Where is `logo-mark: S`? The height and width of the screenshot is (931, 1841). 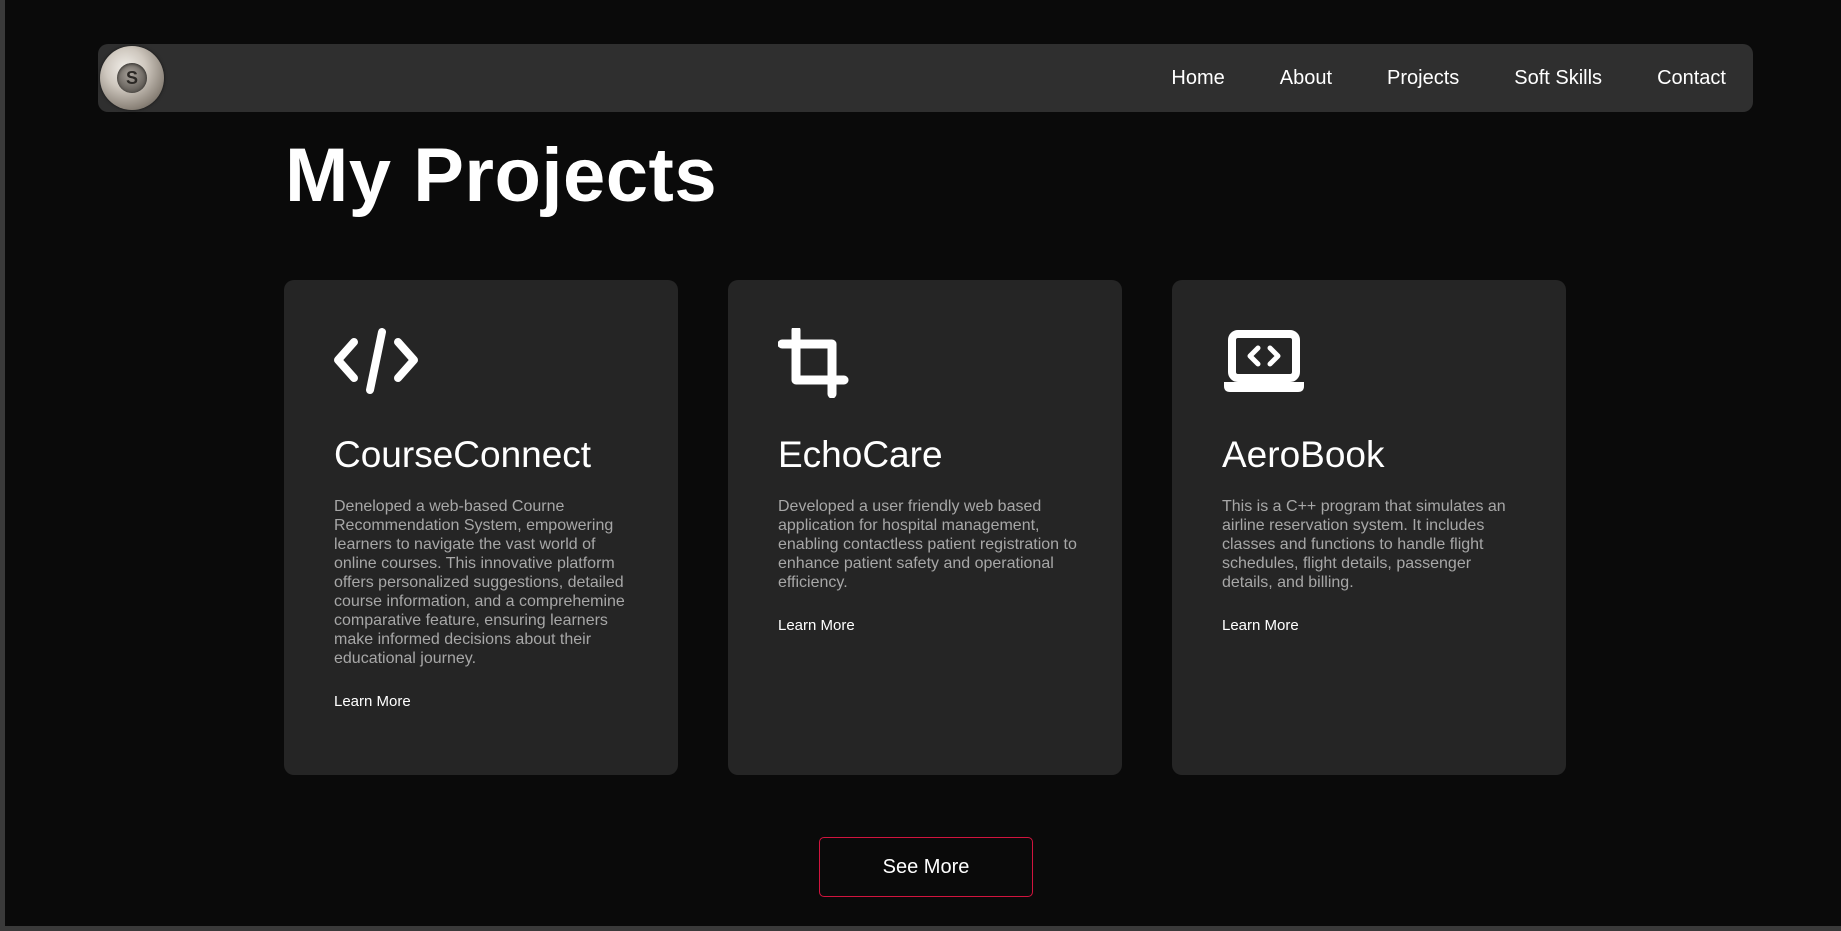 logo-mark: S is located at coordinates (132, 78).